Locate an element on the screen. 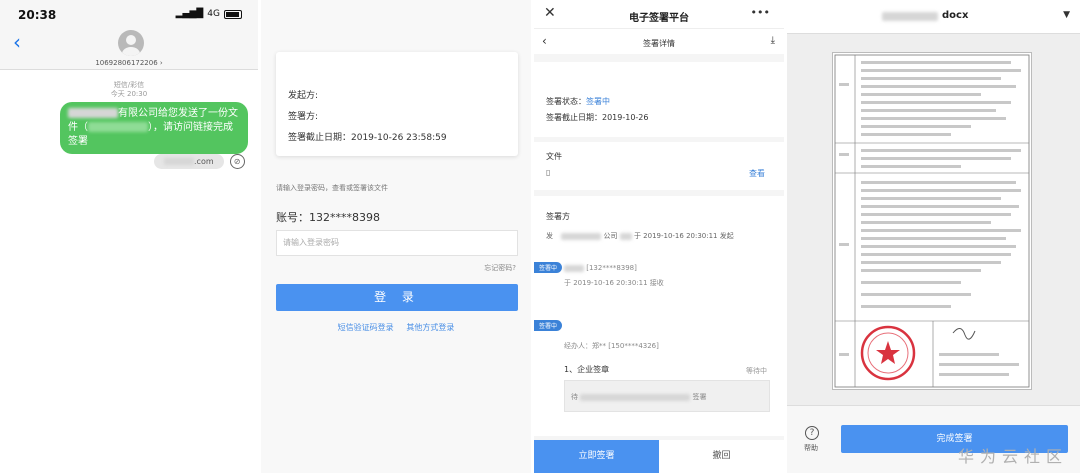 The height and width of the screenshot is (473, 1080). view-link: 查看 is located at coordinates (757, 173).